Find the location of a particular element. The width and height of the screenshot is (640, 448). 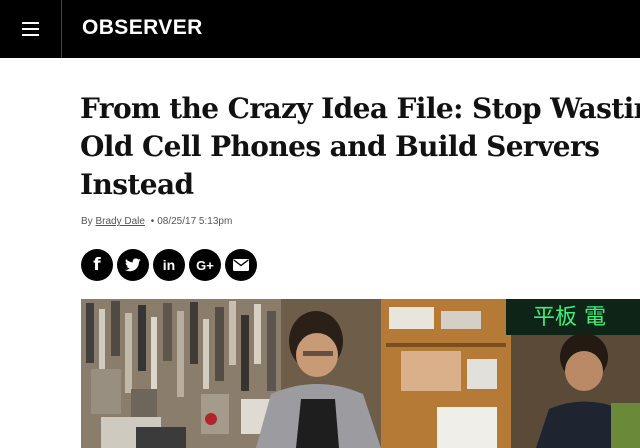

byline: By Brady Dale • 08/25/17 5:13pm is located at coordinates (156, 221).